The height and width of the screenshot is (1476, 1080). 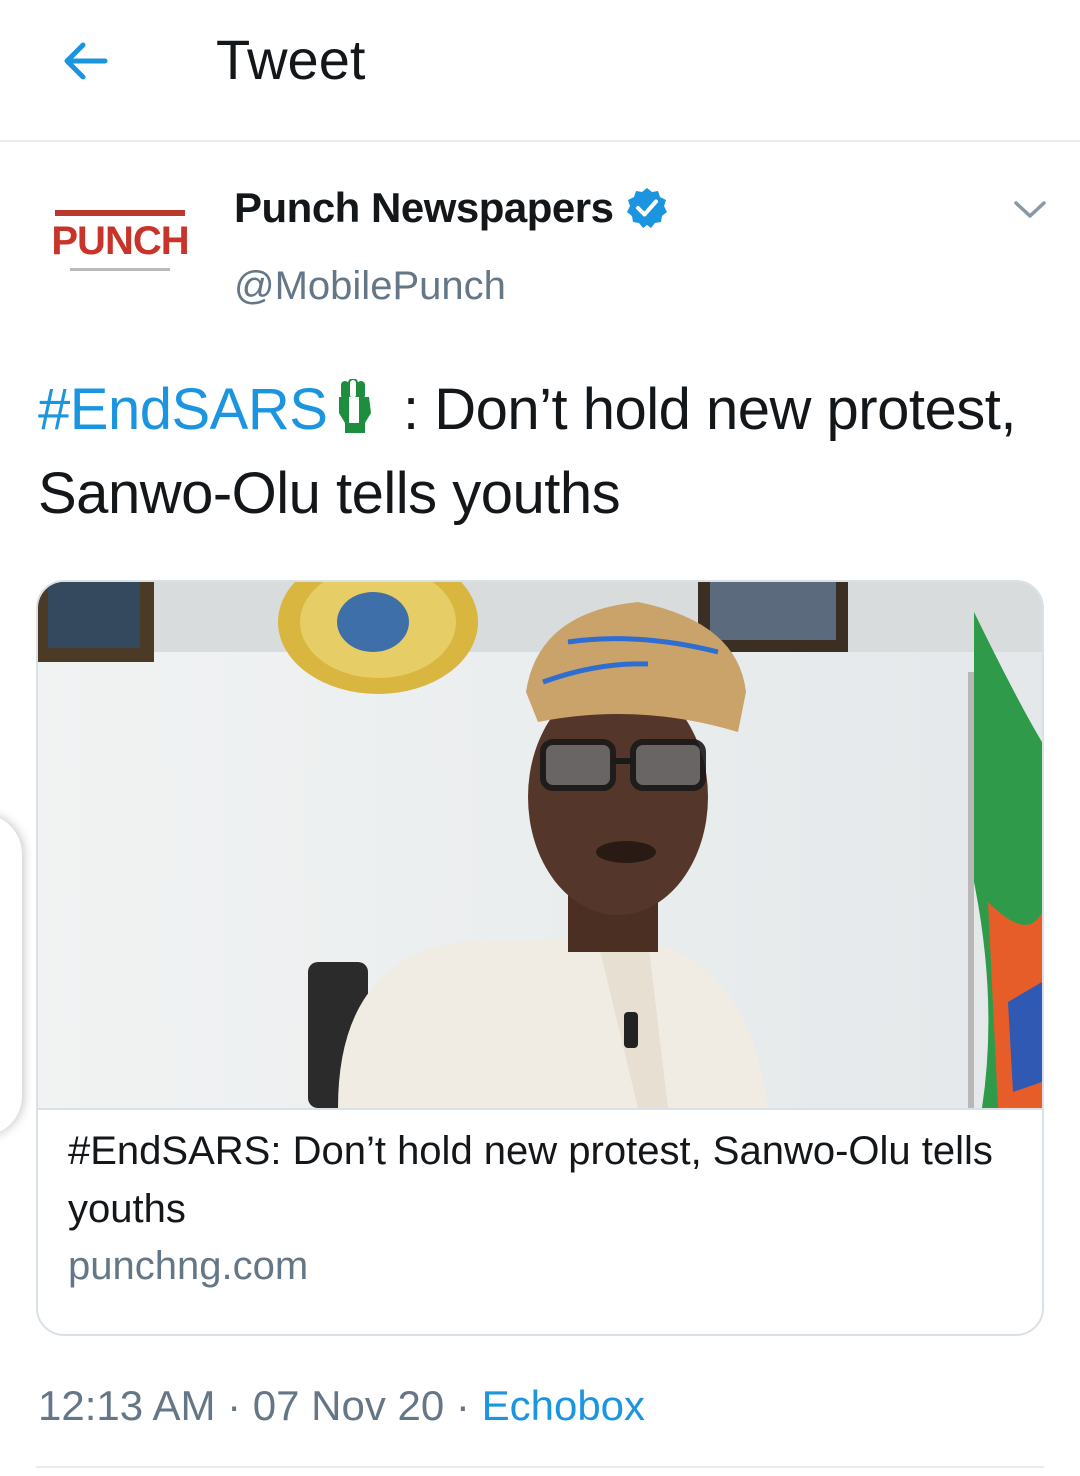 What do you see at coordinates (540, 1467) in the screenshot?
I see `bottom-divider` at bounding box center [540, 1467].